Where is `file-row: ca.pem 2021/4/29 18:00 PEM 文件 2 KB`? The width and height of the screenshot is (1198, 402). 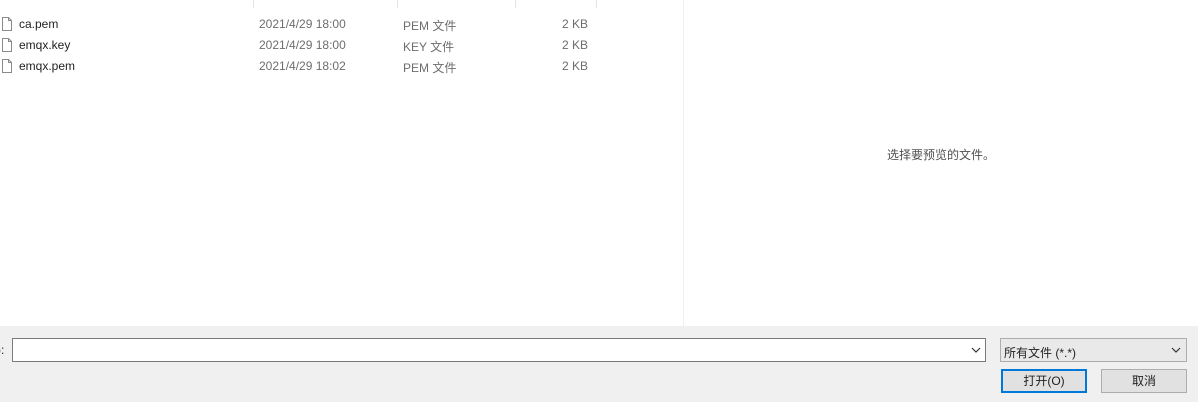 file-row: ca.pem 2021/4/29 18:00 PEM 文件 2 KB is located at coordinates (341, 24).